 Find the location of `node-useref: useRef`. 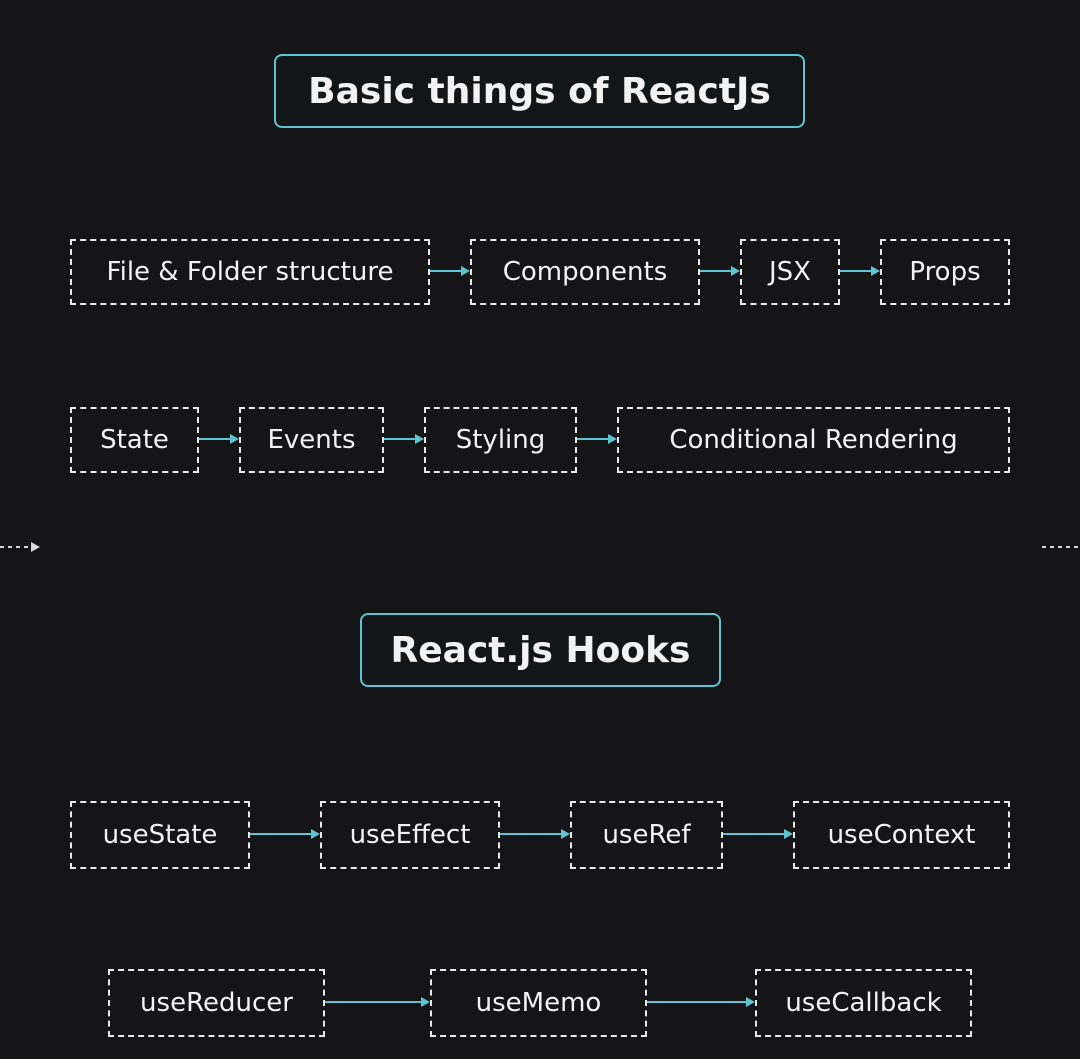

node-useref: useRef is located at coordinates (646, 835).